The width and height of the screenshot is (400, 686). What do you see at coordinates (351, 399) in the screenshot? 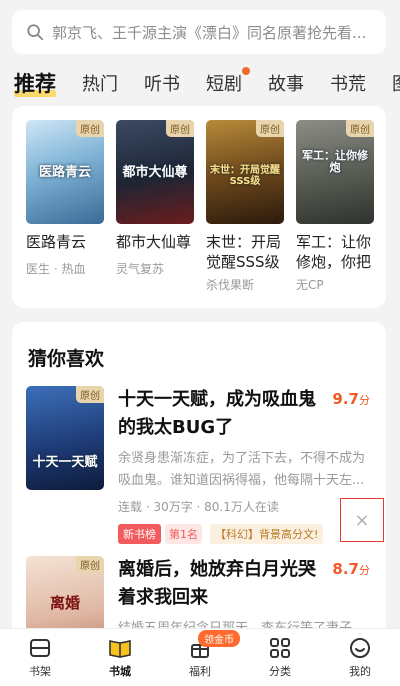
I see `rating-score: 9.7分` at bounding box center [351, 399].